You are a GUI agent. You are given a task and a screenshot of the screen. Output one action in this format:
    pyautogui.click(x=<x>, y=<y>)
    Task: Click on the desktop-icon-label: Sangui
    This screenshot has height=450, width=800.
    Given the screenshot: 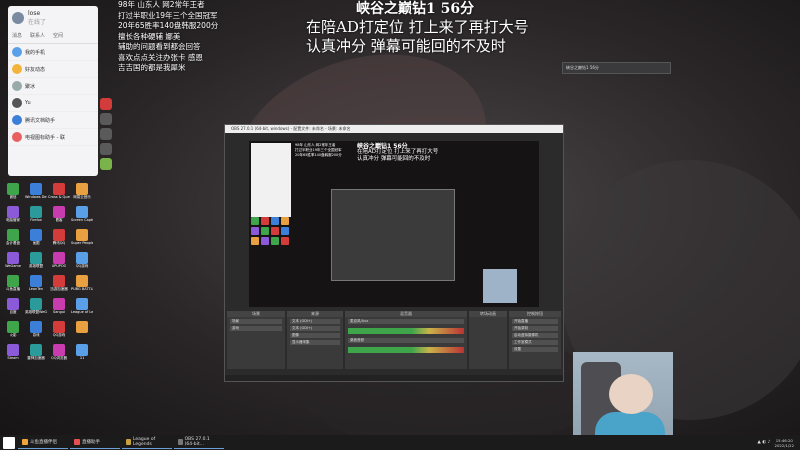 What is the action you would take?
    pyautogui.click(x=59, y=312)
    